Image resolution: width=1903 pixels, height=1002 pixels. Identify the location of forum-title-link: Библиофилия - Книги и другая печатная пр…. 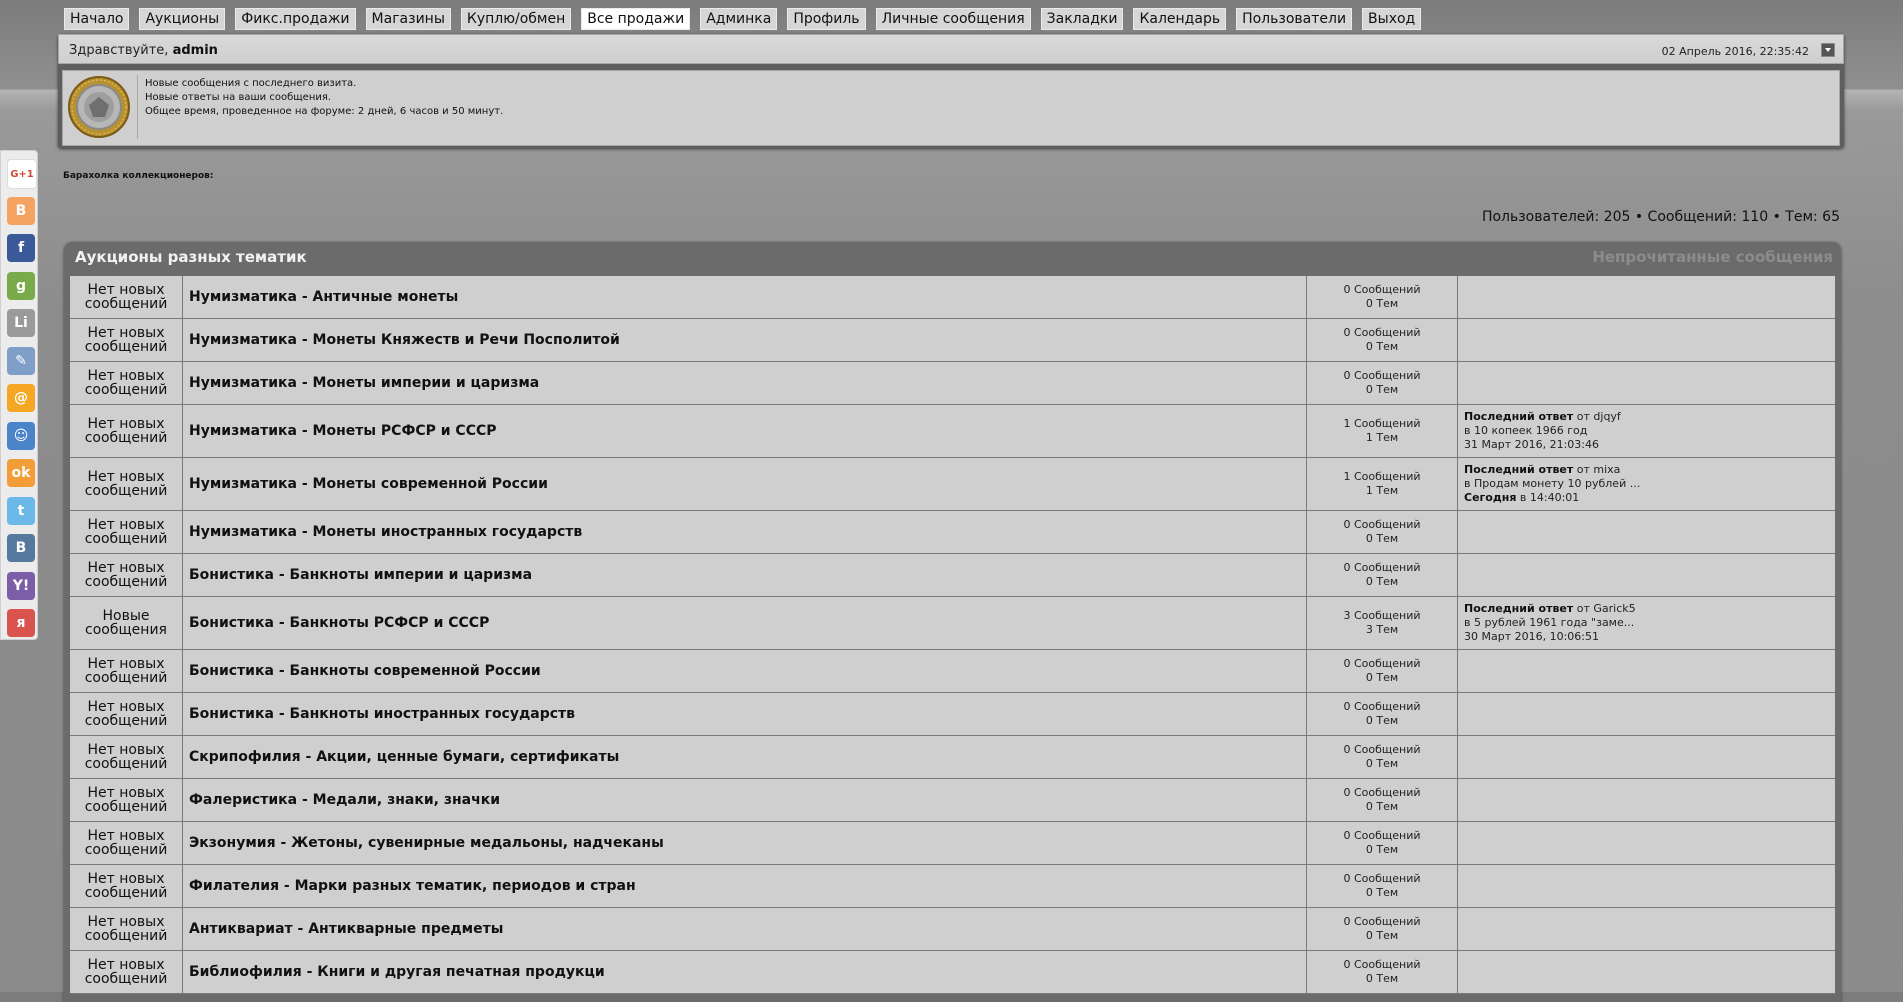
(745, 972).